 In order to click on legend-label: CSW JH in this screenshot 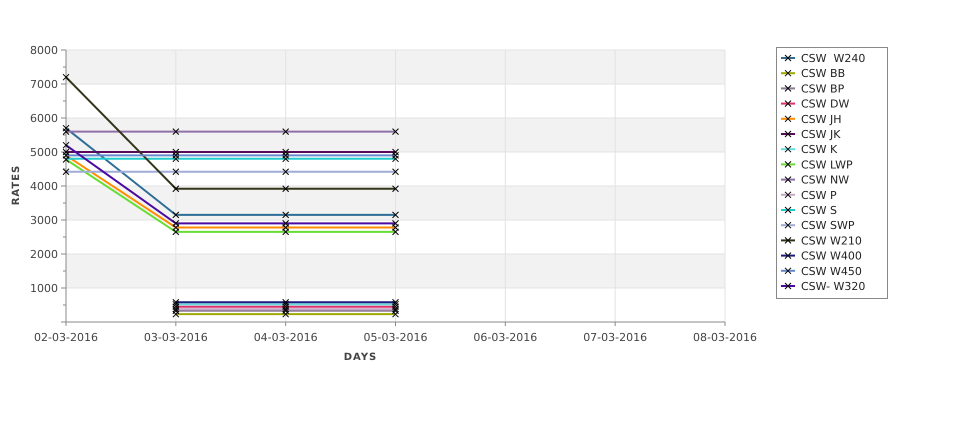, I will do `click(821, 119)`.